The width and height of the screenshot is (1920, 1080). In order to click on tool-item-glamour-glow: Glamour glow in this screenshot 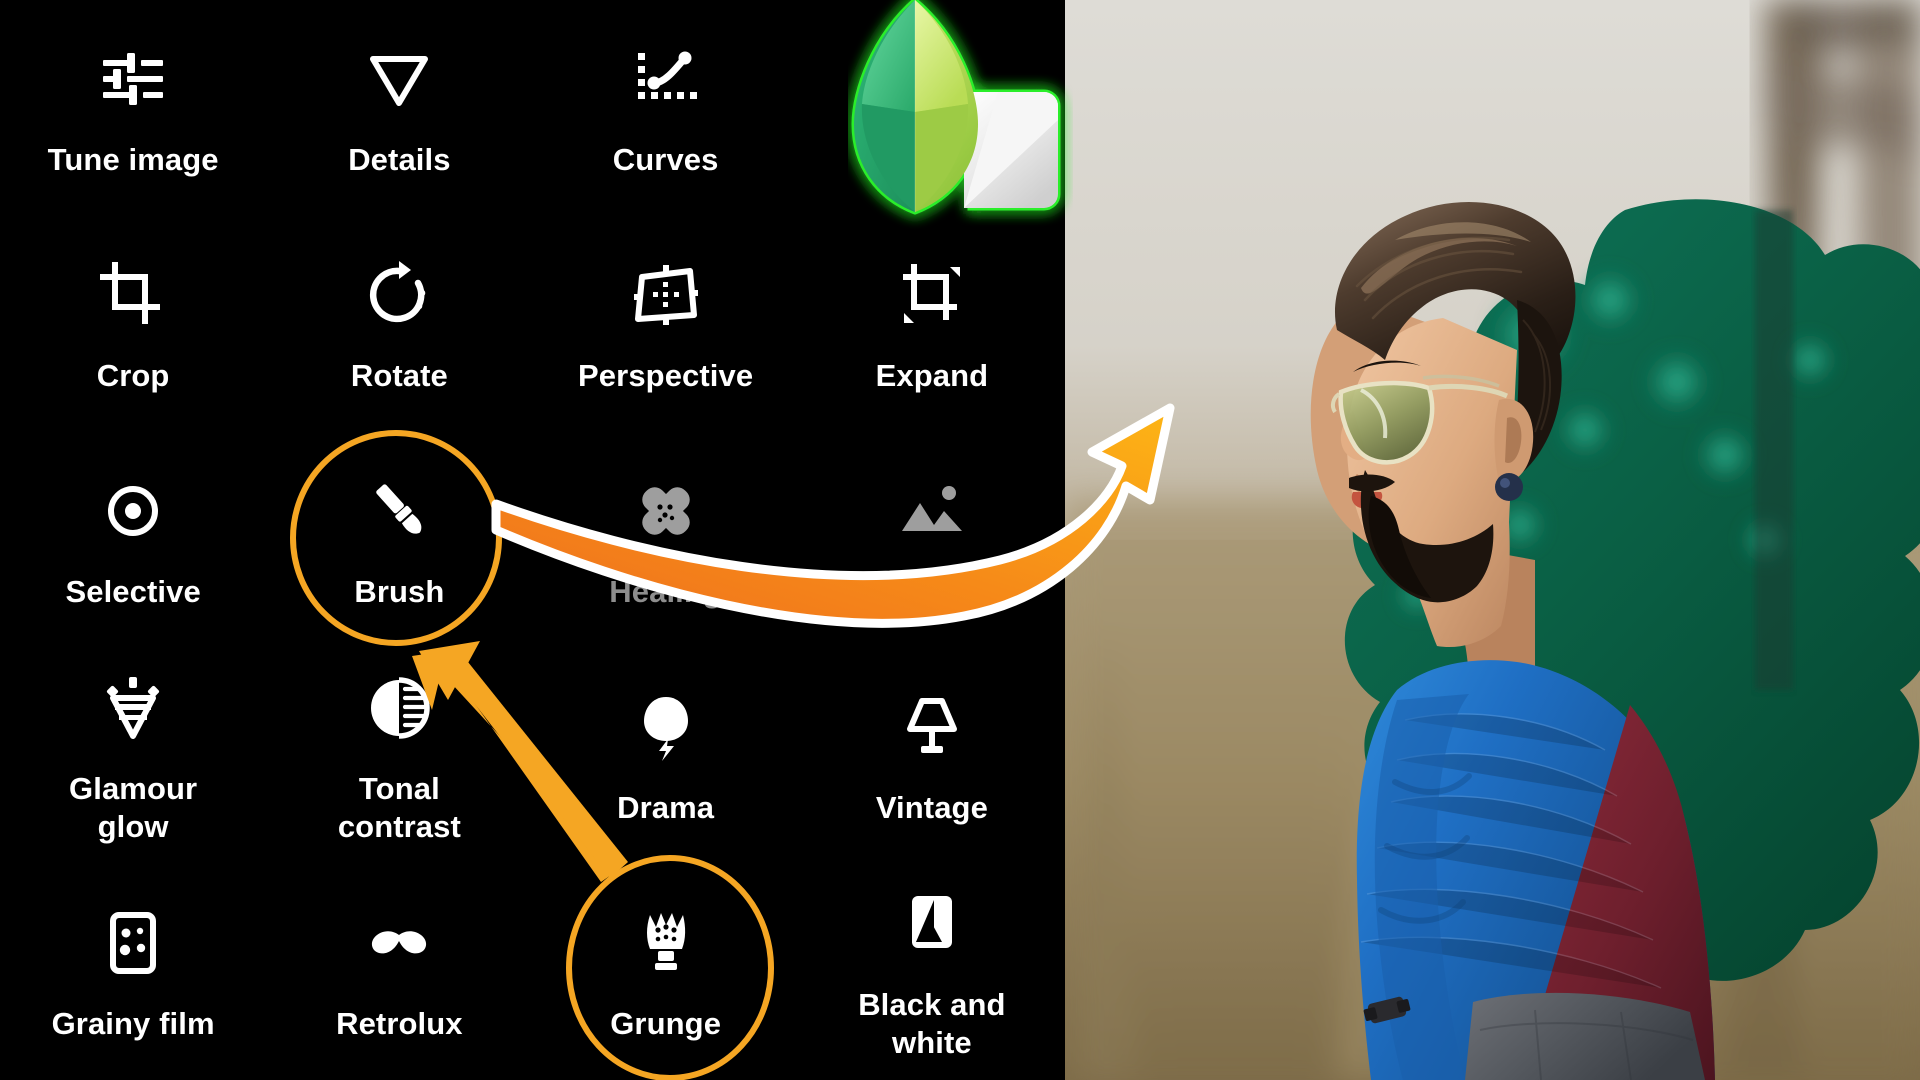, I will do `click(133, 756)`.